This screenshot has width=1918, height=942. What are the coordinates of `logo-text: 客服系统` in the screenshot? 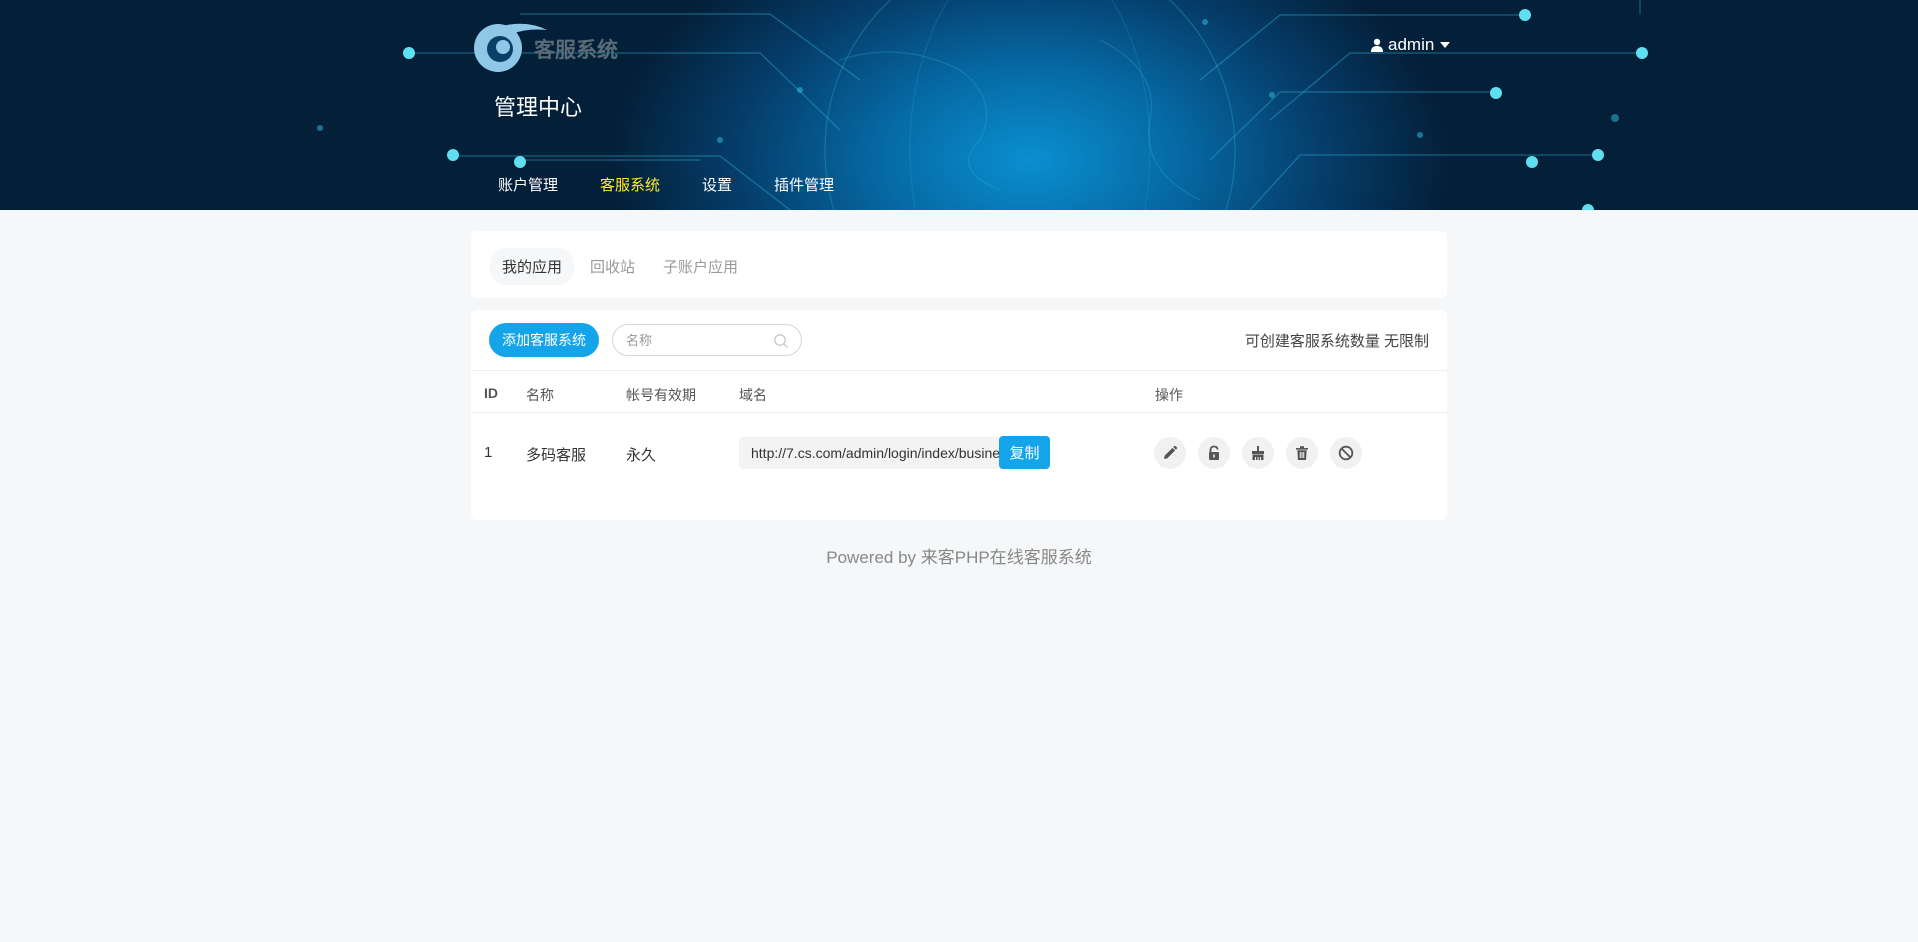 It's located at (576, 50).